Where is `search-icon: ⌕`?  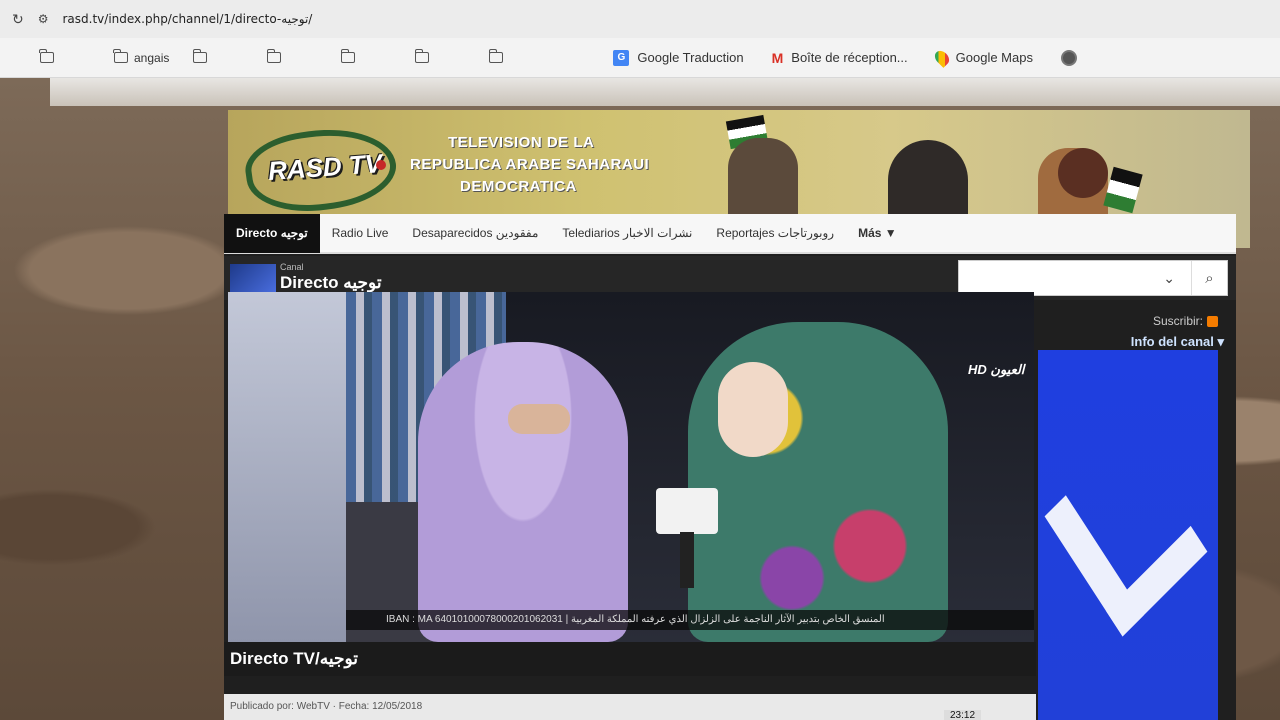 search-icon: ⌕ is located at coordinates (1209, 278).